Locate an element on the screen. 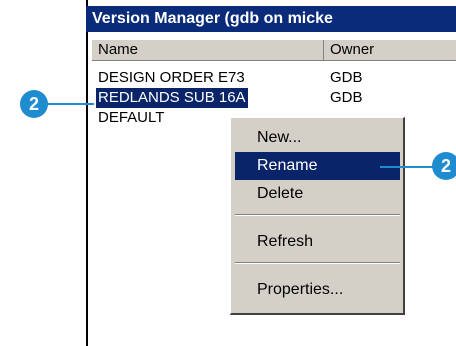  table-row: DESIGN ORDER E73 GDB is located at coordinates (274, 78).